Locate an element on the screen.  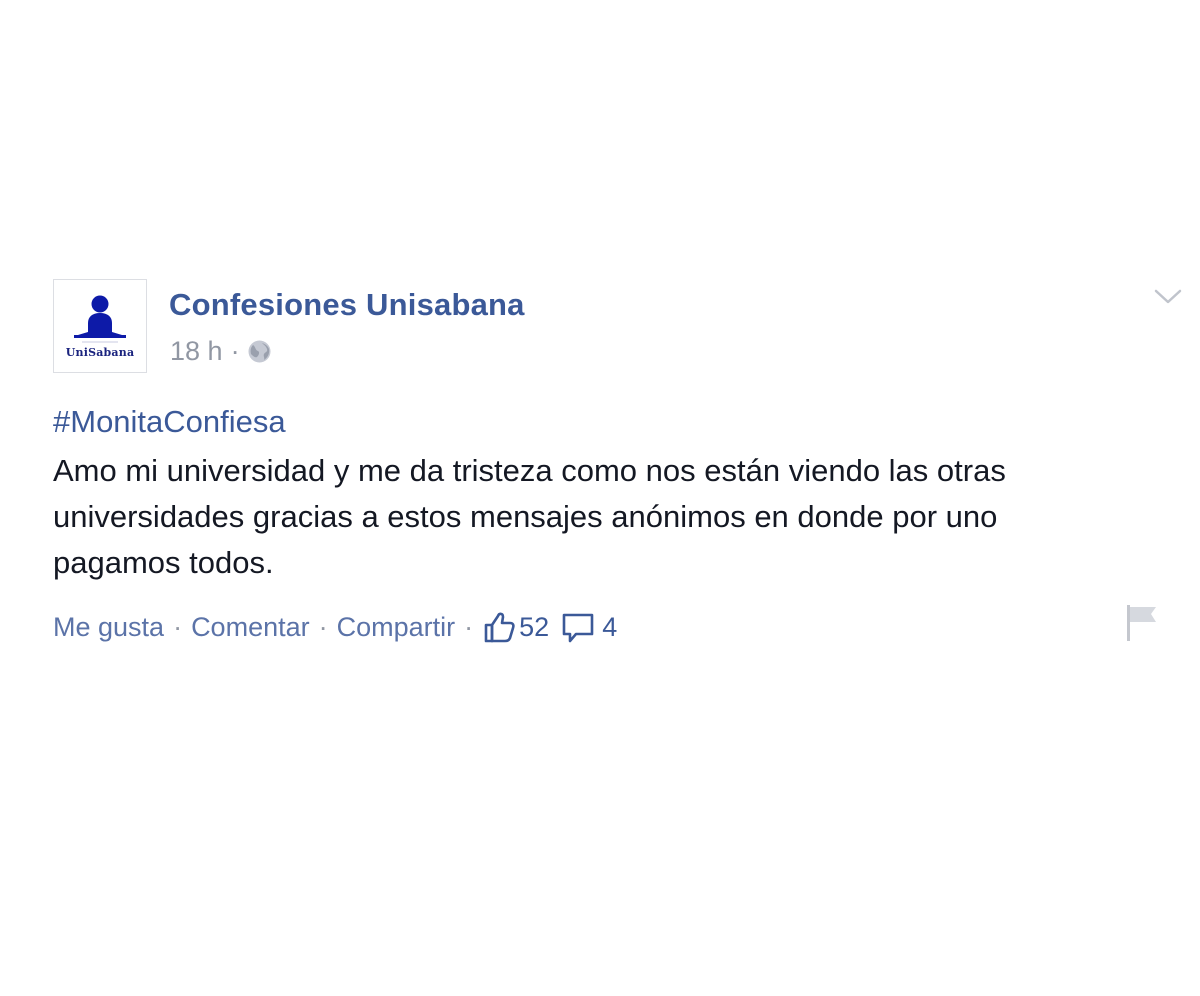
post-timestamp: 18 h is located at coordinates (196, 351).